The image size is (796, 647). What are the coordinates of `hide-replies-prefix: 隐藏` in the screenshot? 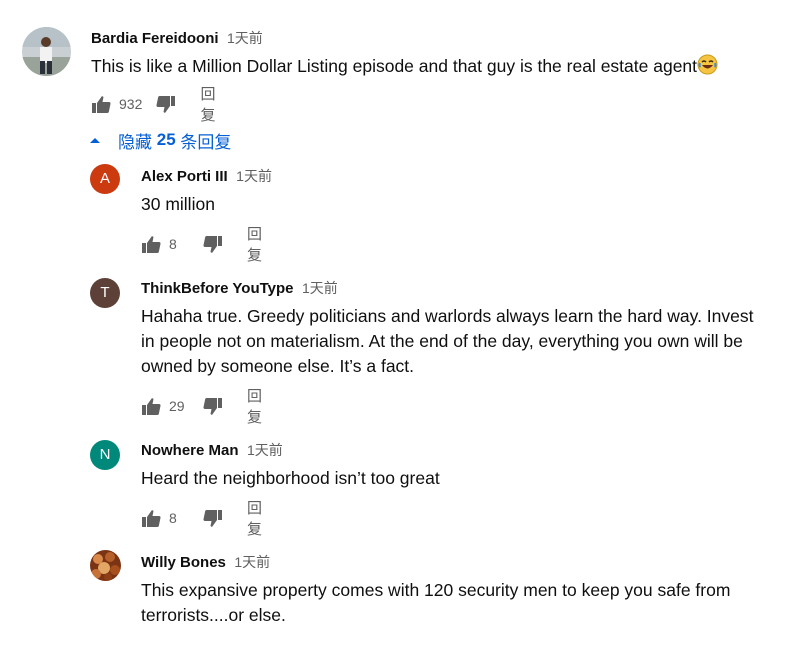 It's located at (135, 142).